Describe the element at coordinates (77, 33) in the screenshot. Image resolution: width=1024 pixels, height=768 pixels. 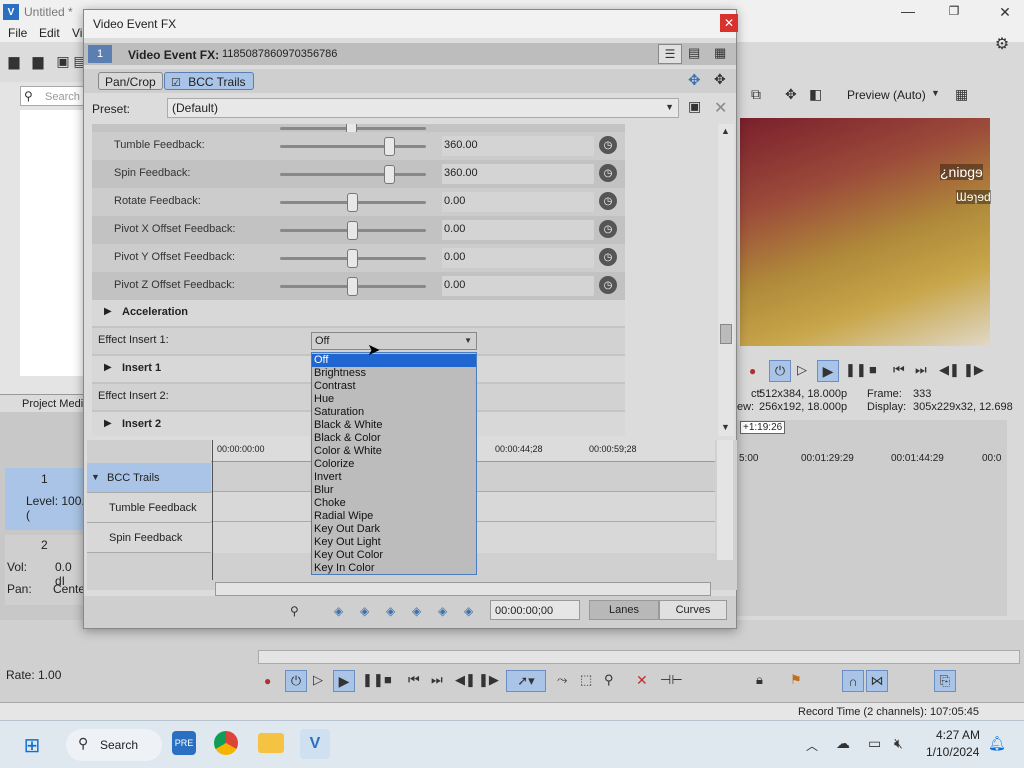
I see `menu-view: Vi` at that location.